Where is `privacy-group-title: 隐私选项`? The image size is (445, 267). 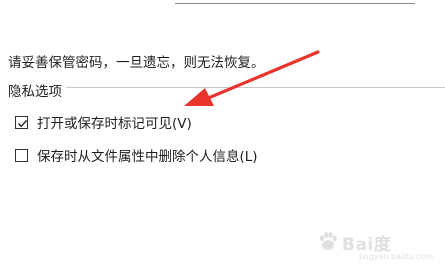
privacy-group-title: 隐私选项 is located at coordinates (35, 92).